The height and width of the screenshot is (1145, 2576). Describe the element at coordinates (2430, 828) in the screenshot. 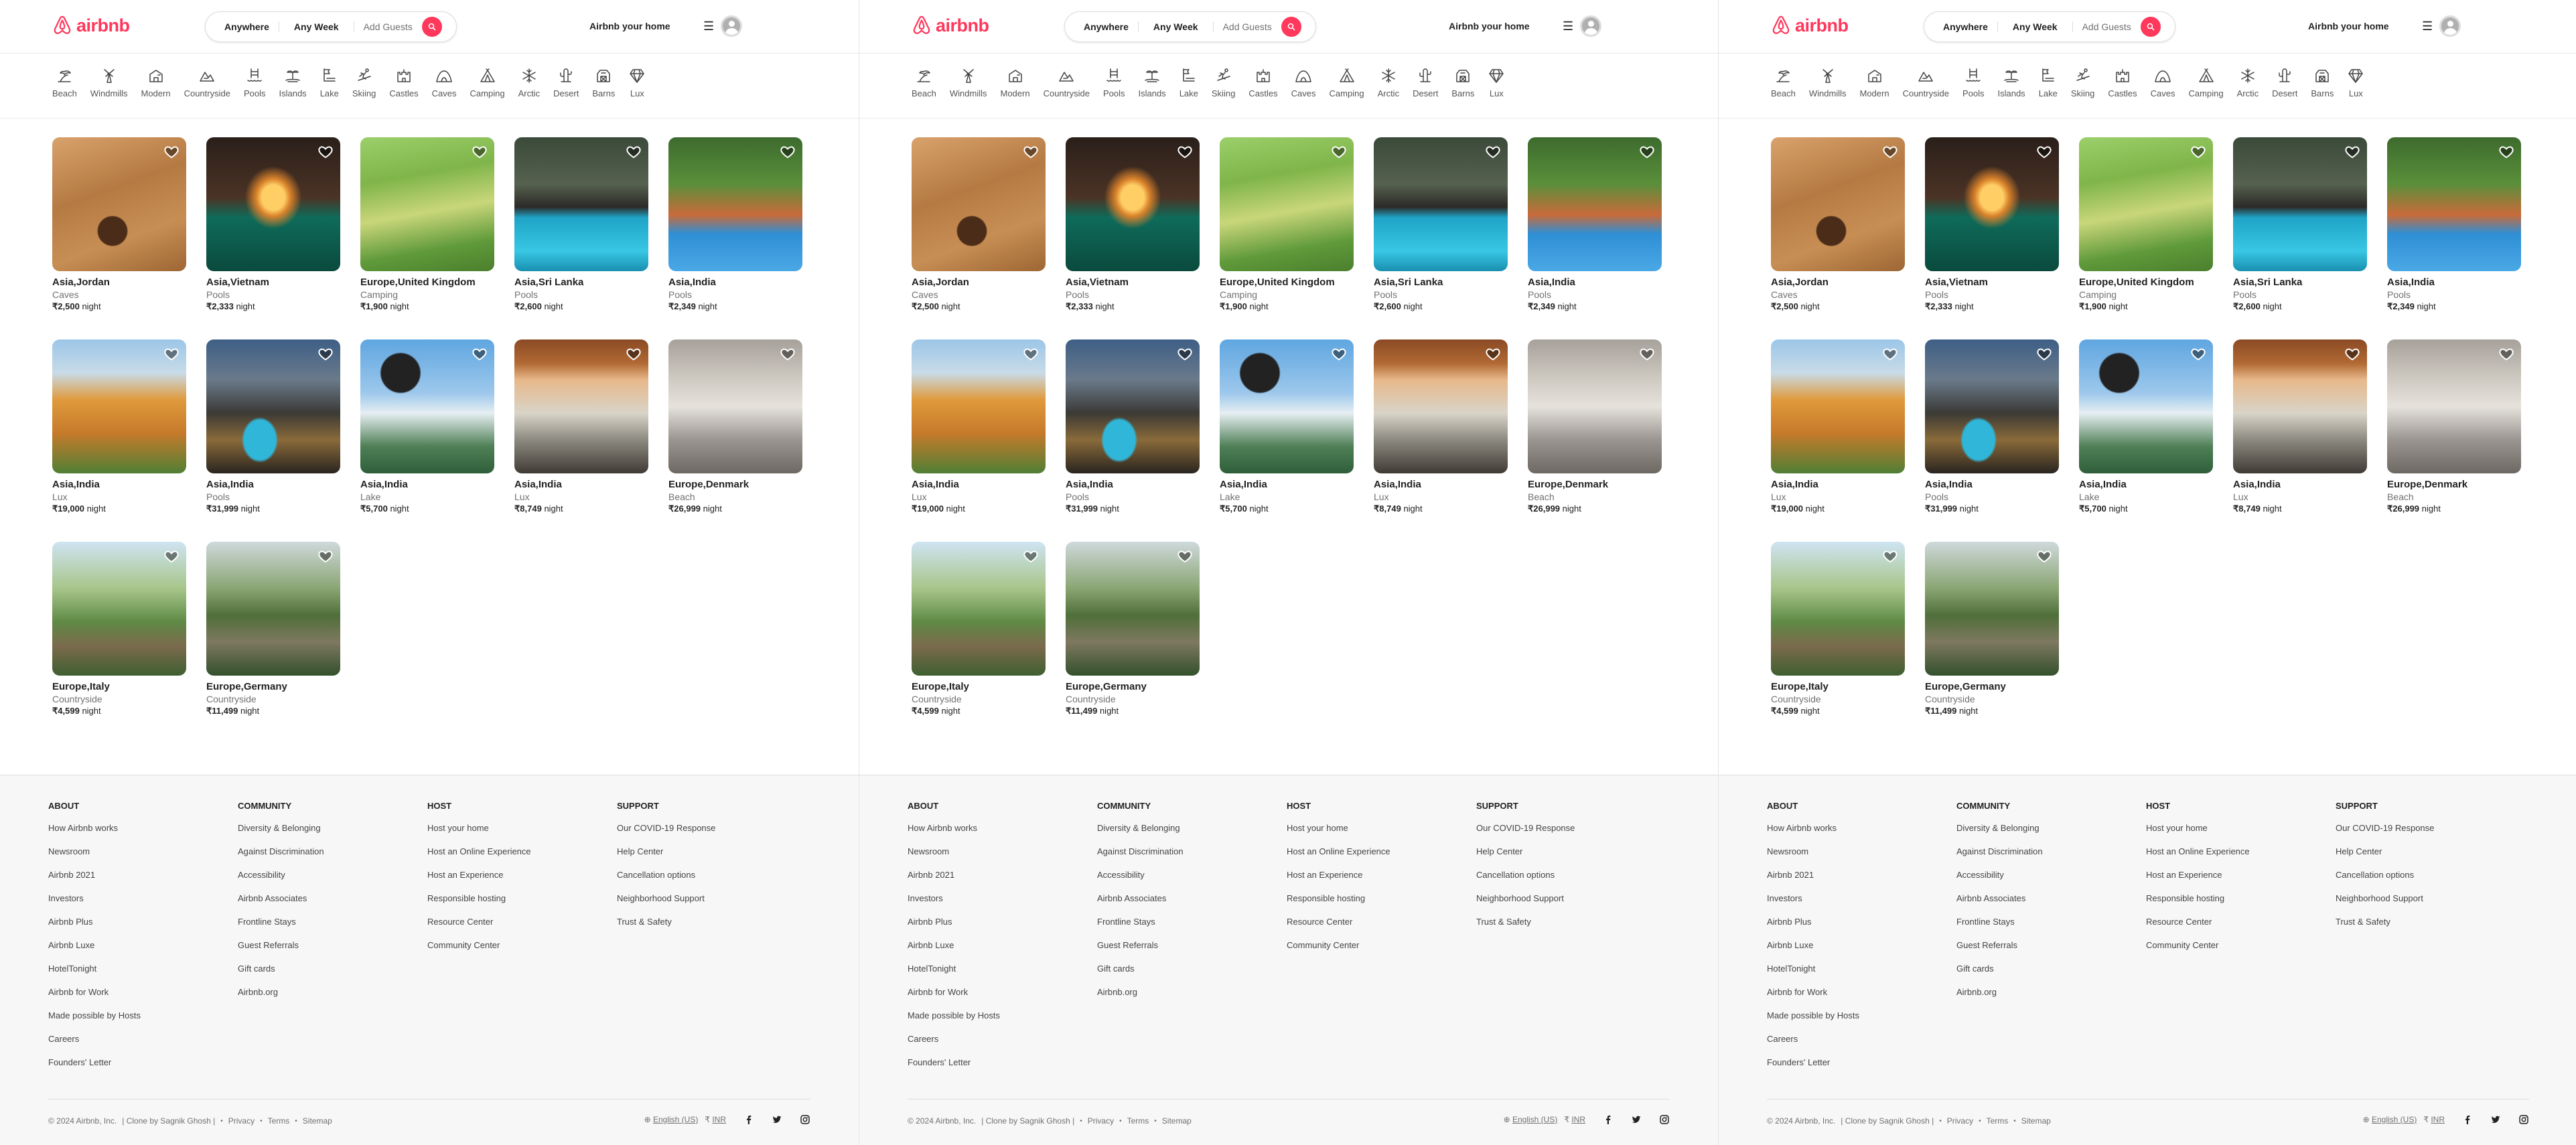

I see `footer-link: Our COVID-19 Response` at that location.